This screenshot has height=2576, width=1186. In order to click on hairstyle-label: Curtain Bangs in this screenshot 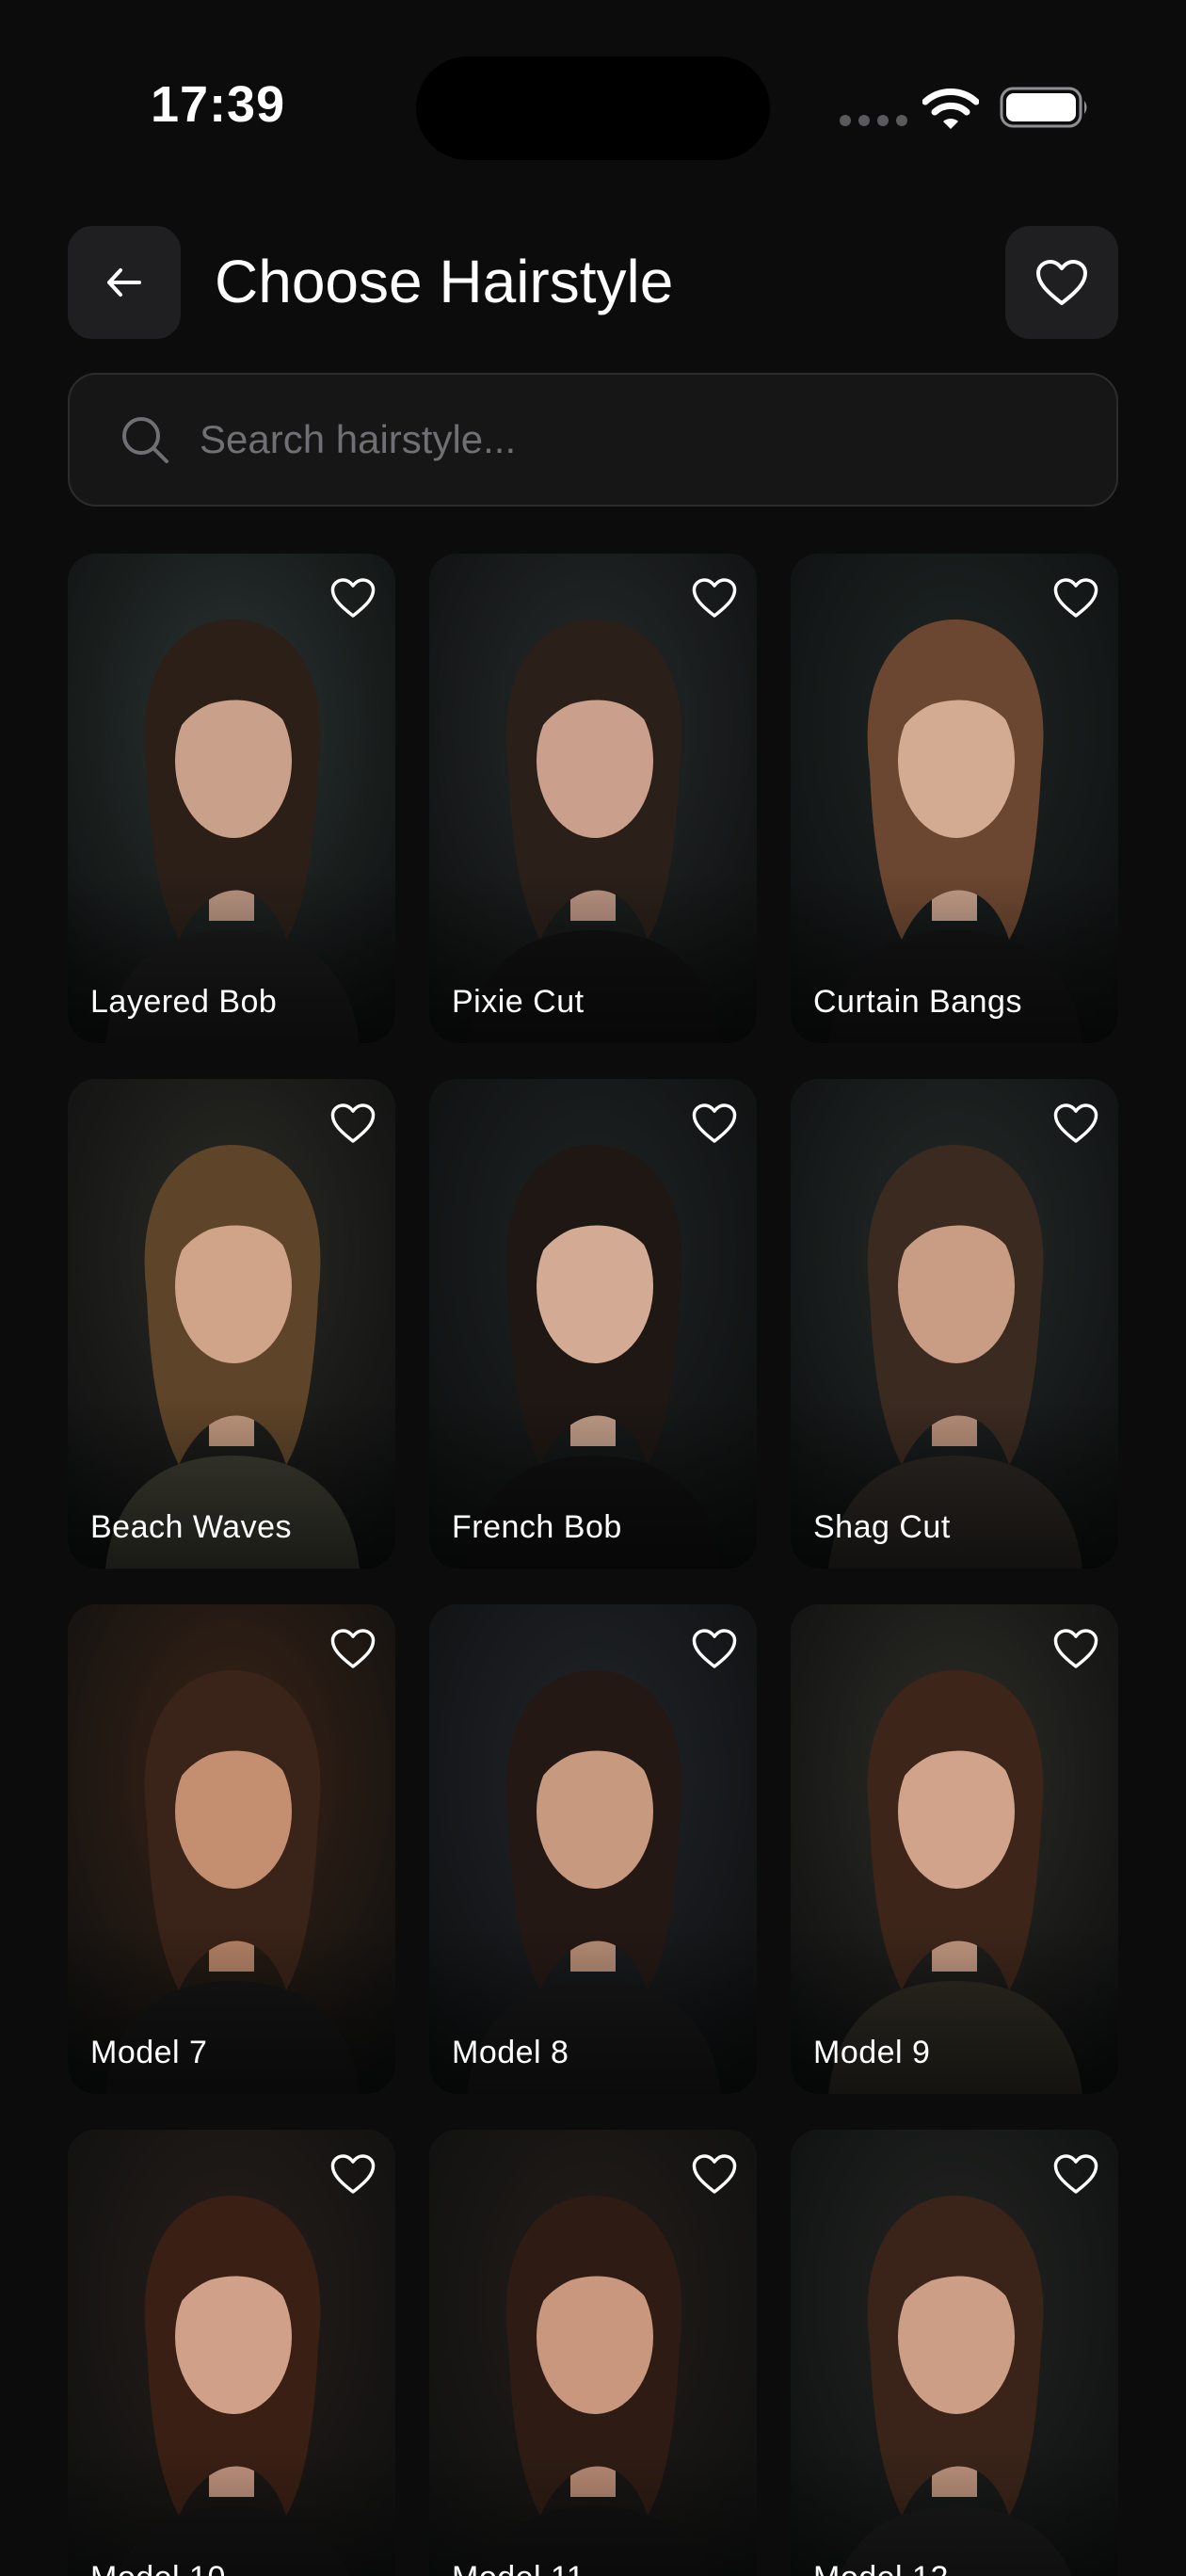, I will do `click(917, 1002)`.